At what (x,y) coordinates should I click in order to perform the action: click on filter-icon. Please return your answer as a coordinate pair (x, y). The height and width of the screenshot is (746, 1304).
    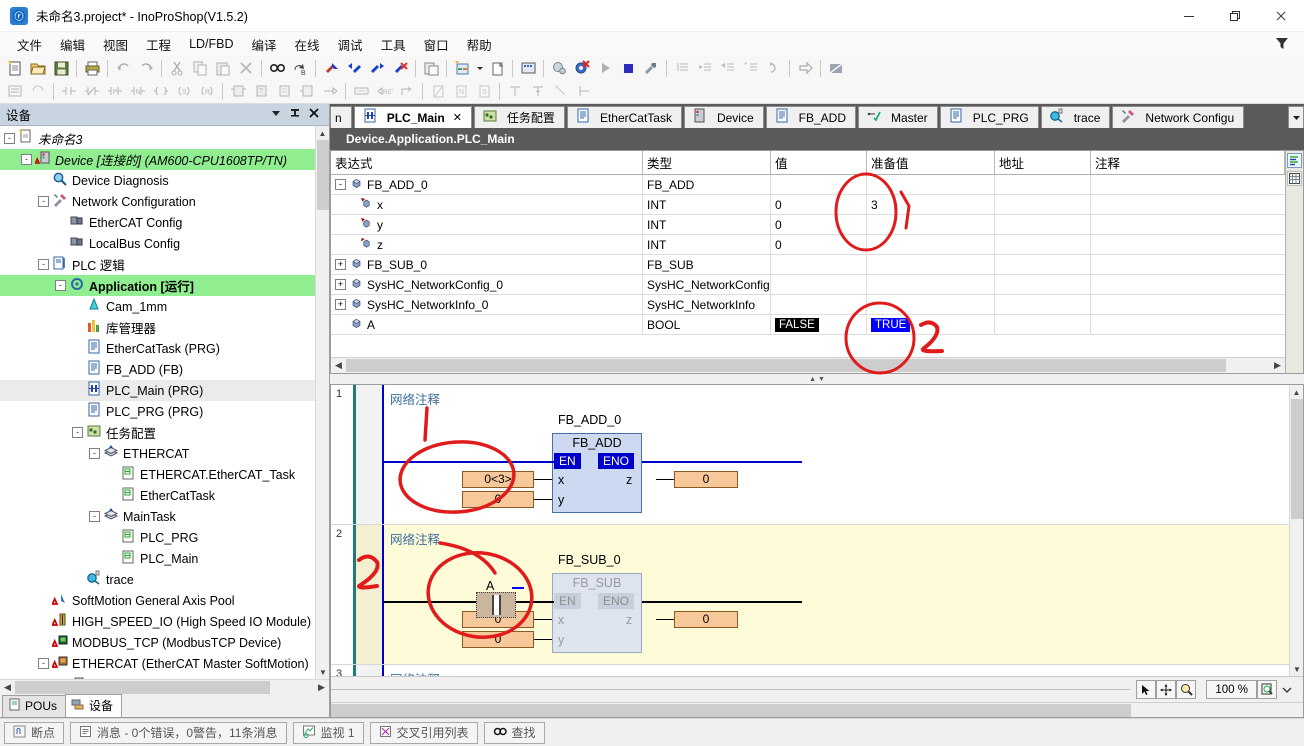
    Looking at the image, I should click on (1282, 43).